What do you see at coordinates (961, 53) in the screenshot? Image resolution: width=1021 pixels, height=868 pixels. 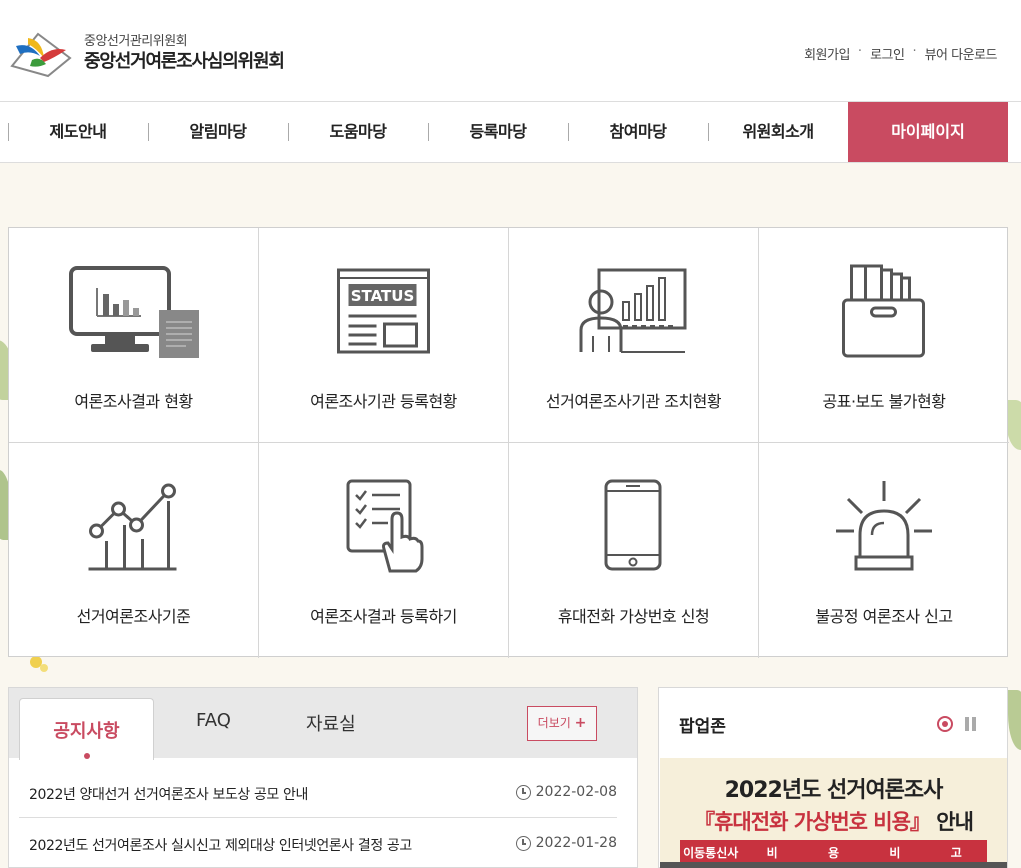 I see `viewer-download-link: 뷰어 다운로드` at bounding box center [961, 53].